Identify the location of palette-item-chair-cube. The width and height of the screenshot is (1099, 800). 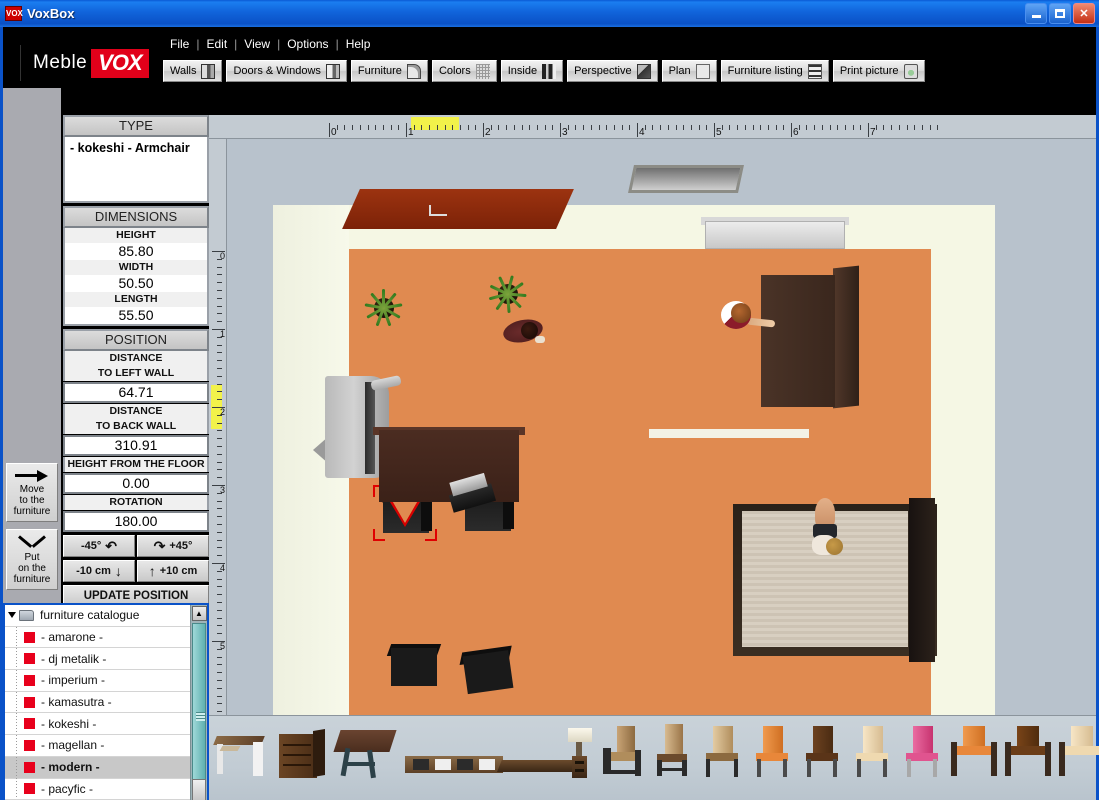
(724, 752).